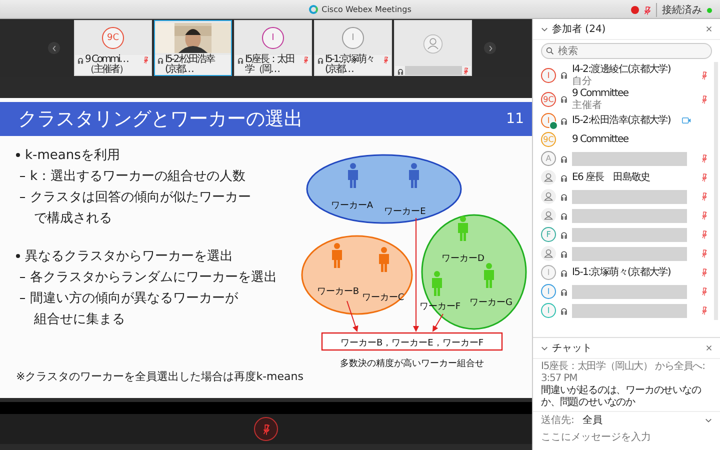  What do you see at coordinates (412, 364) in the screenshot?
I see `diagram-caption: 多数決の精度が高いワーカー組合せ` at bounding box center [412, 364].